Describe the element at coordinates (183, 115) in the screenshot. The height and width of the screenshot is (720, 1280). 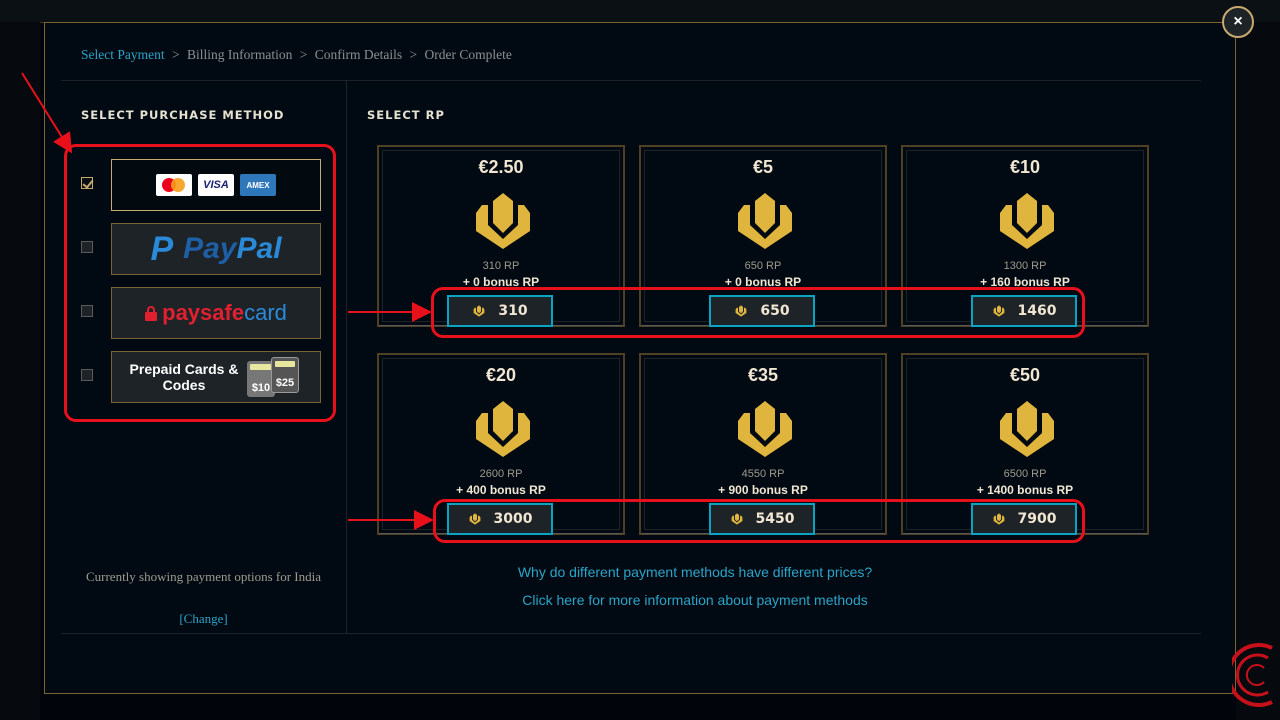
I see `purchase-method-title: SELECT PURCHASE METHOD` at that location.